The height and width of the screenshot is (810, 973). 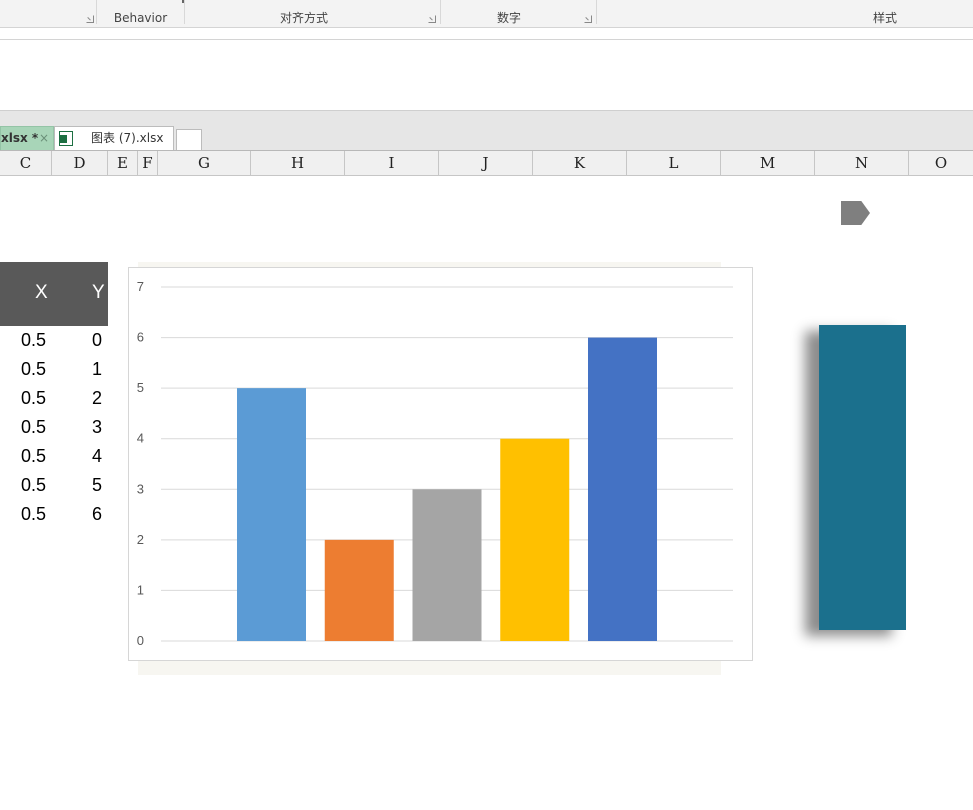 What do you see at coordinates (54, 456) in the screenshot?
I see `table-row: 0.5 4` at bounding box center [54, 456].